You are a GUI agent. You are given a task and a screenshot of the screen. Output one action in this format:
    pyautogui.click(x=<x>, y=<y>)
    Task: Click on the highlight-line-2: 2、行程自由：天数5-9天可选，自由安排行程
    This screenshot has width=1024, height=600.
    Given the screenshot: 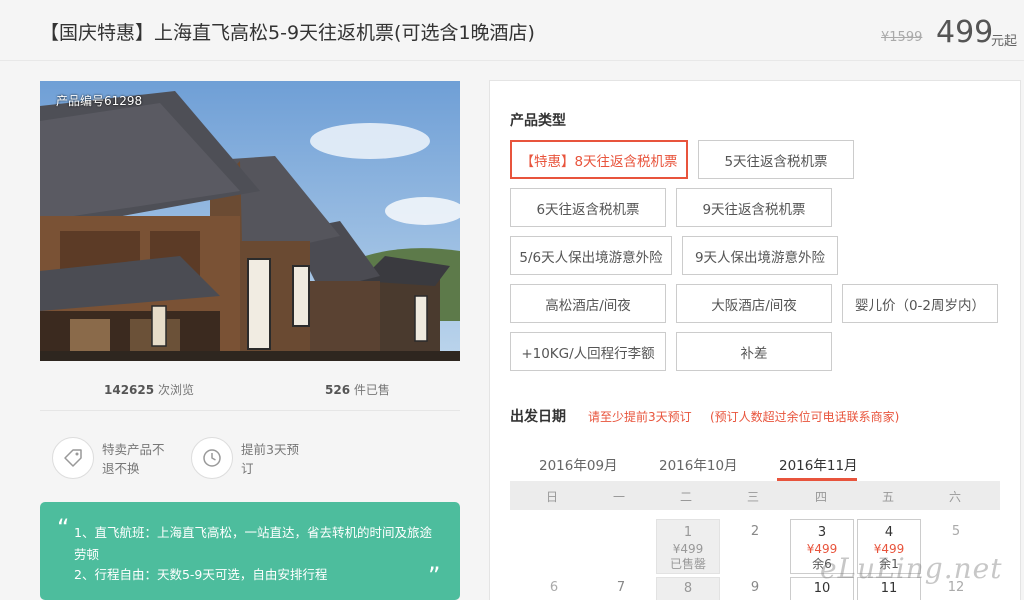 What is the action you would take?
    pyautogui.click(x=201, y=574)
    